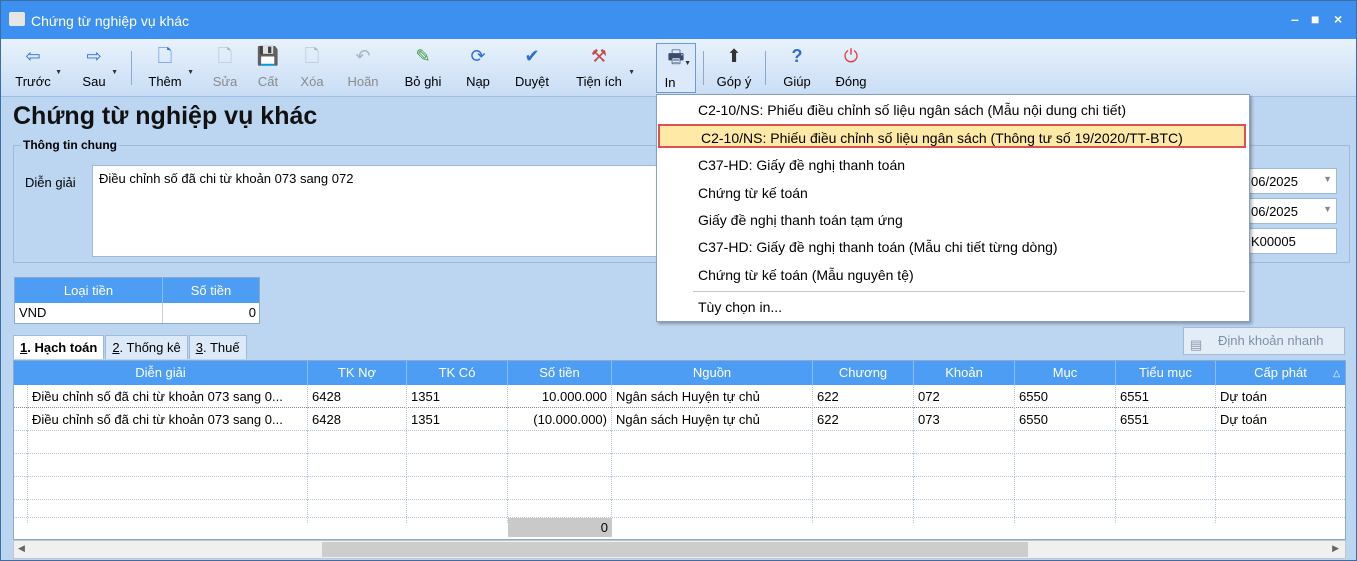 Image resolution: width=1357 pixels, height=561 pixels. What do you see at coordinates (1264, 341) in the screenshot?
I see `quick-entry-button: ▤ Định khoản nhanh` at bounding box center [1264, 341].